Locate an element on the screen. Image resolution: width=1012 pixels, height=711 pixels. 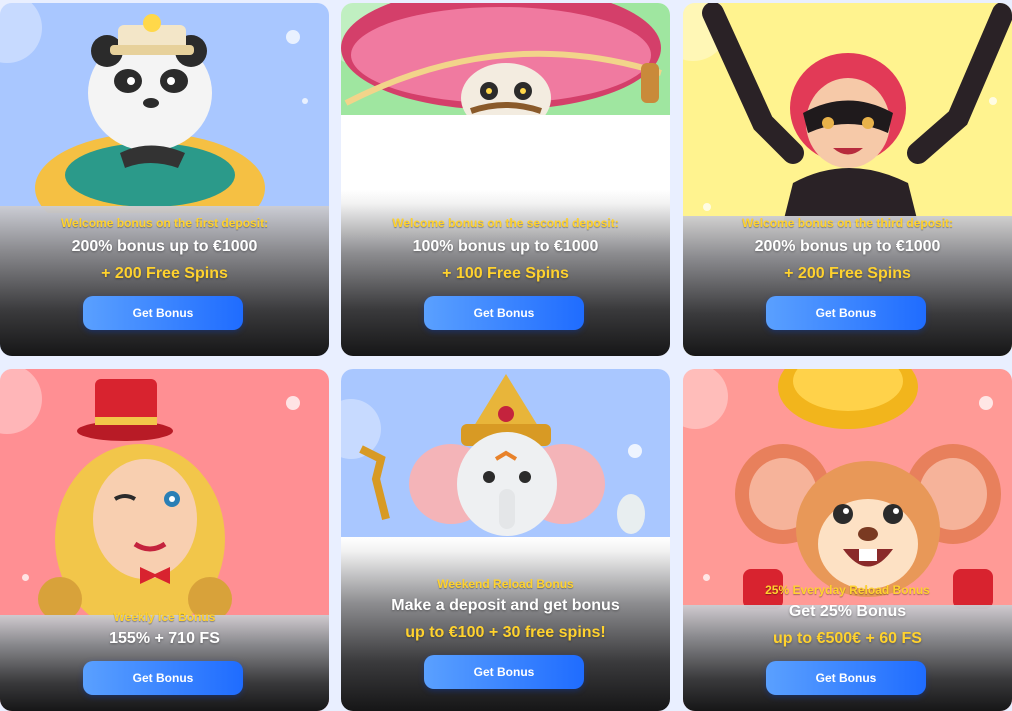
bonus-description: Make a deposit and get bonus is located at coordinates (505, 605).